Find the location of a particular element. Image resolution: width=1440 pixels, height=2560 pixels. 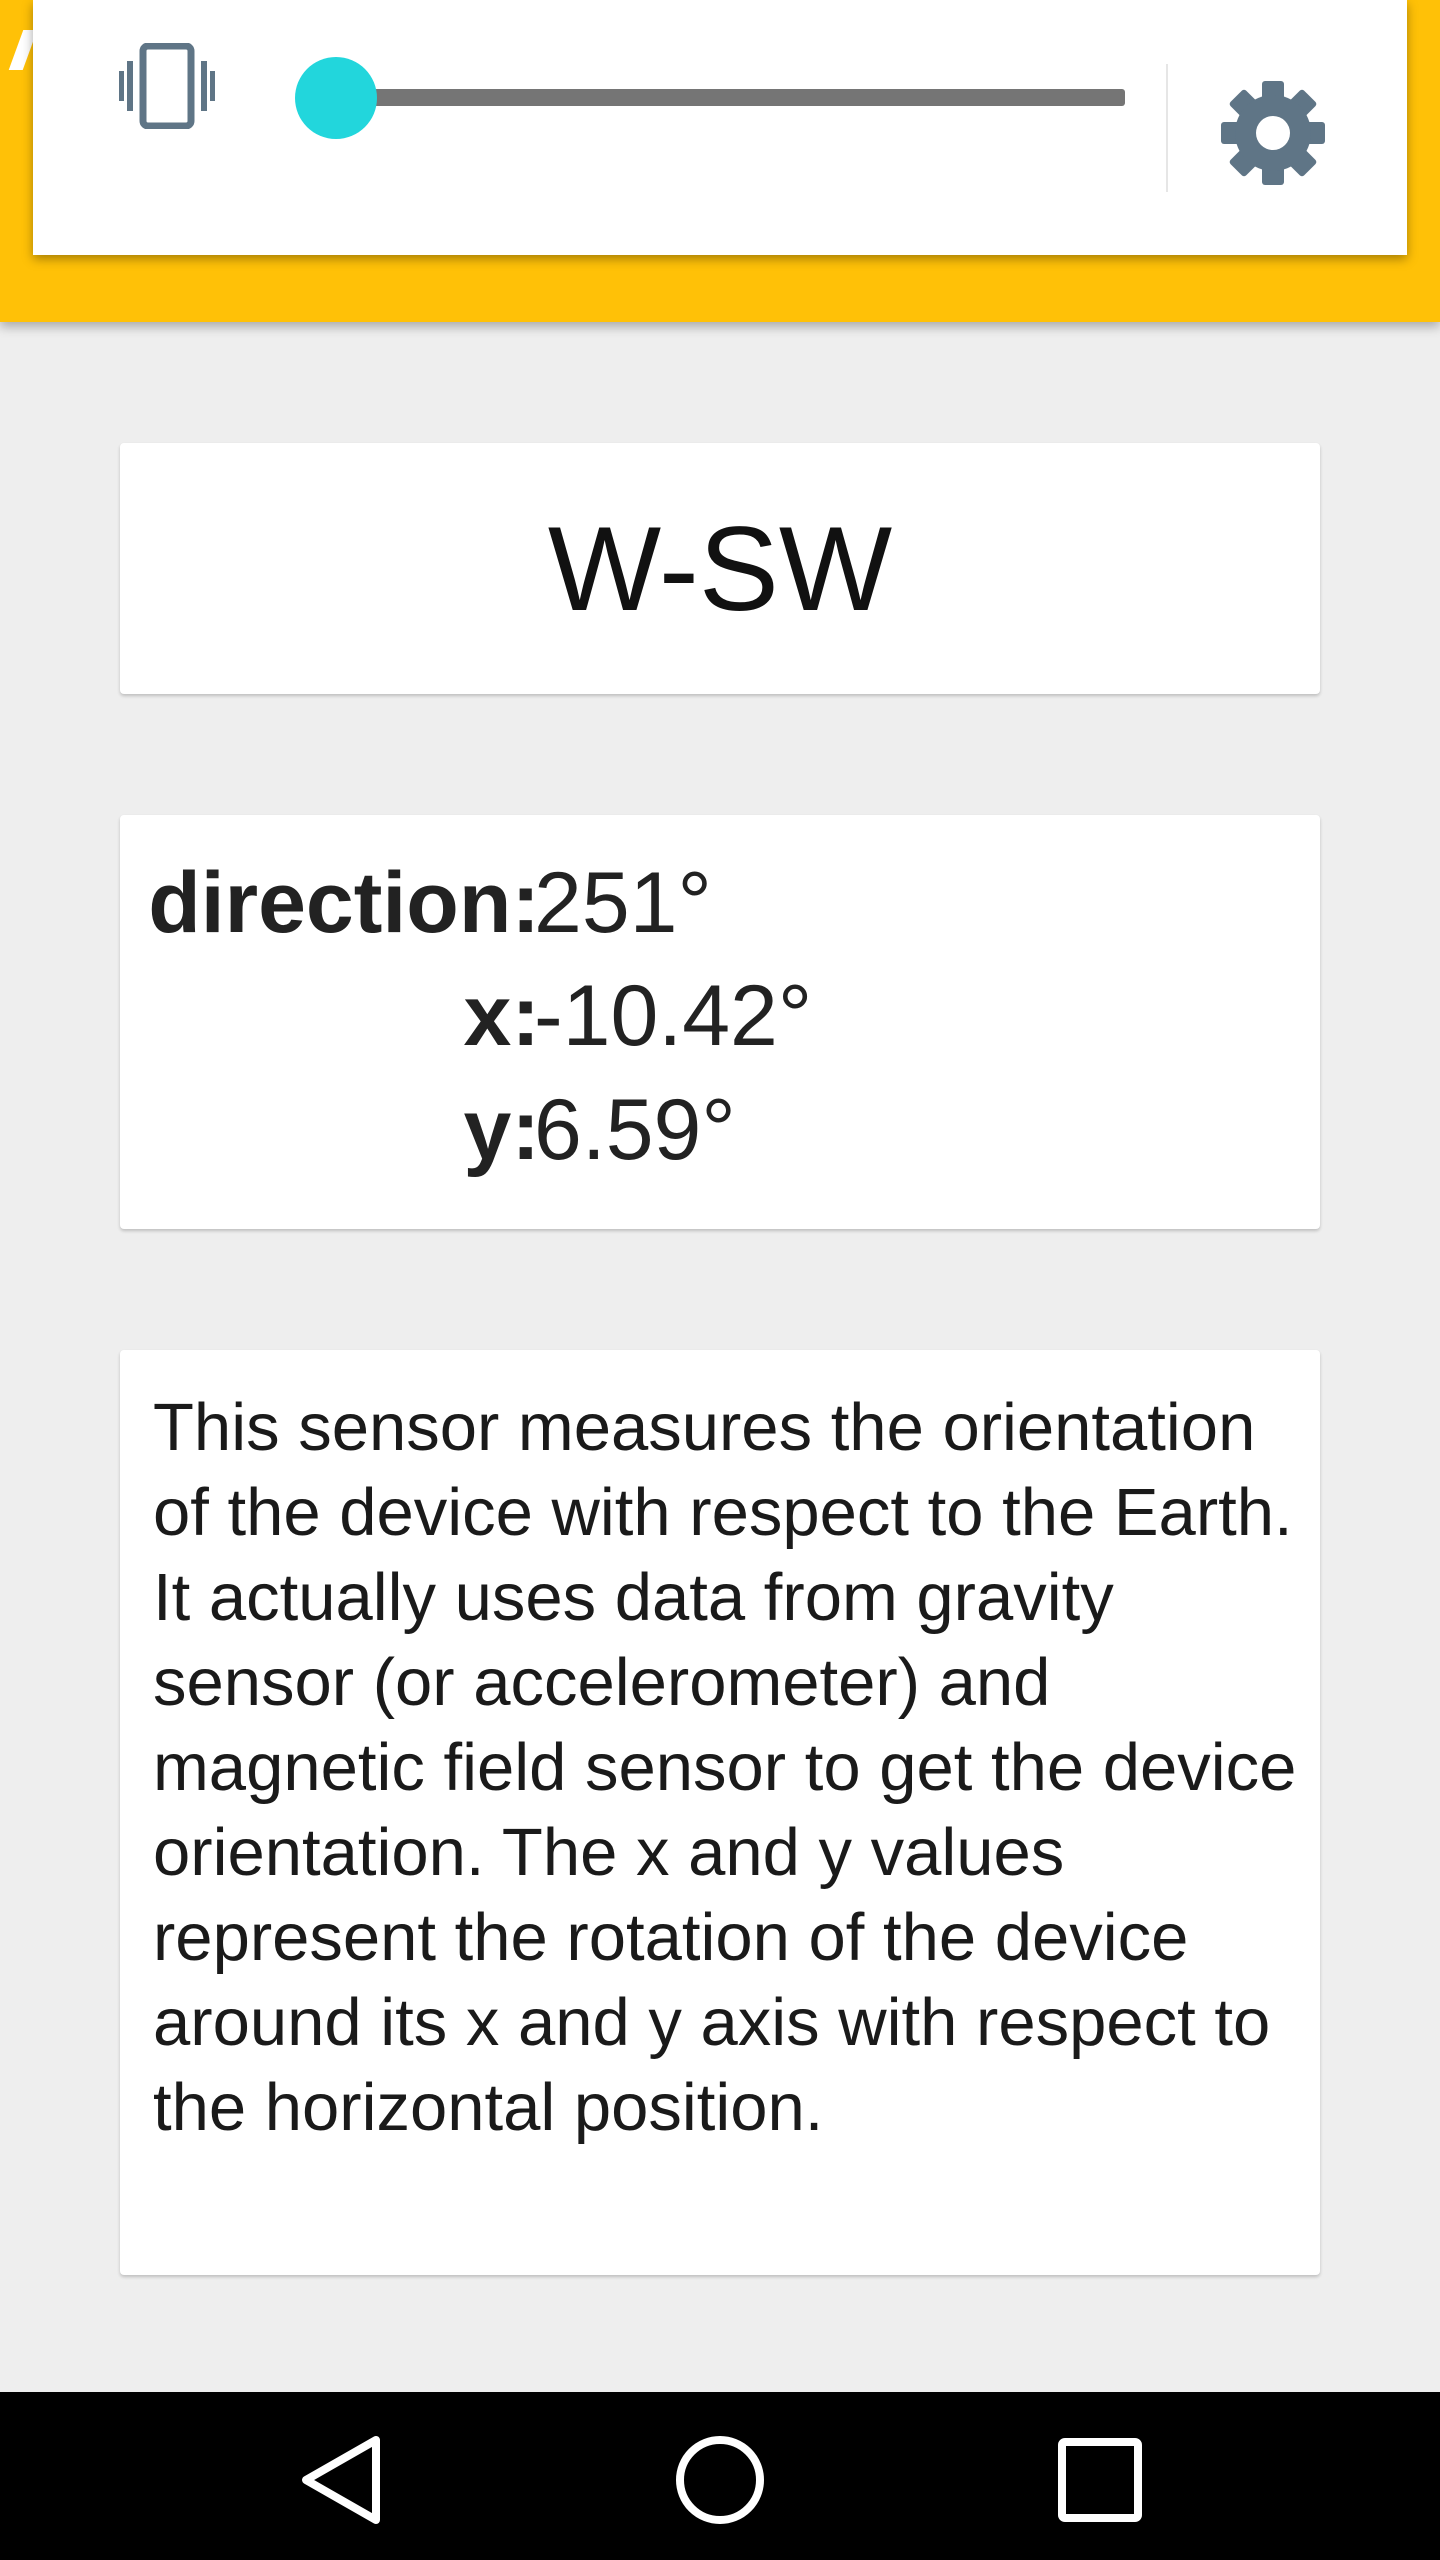

x-row: x: -10.42° is located at coordinates (720, 1016).